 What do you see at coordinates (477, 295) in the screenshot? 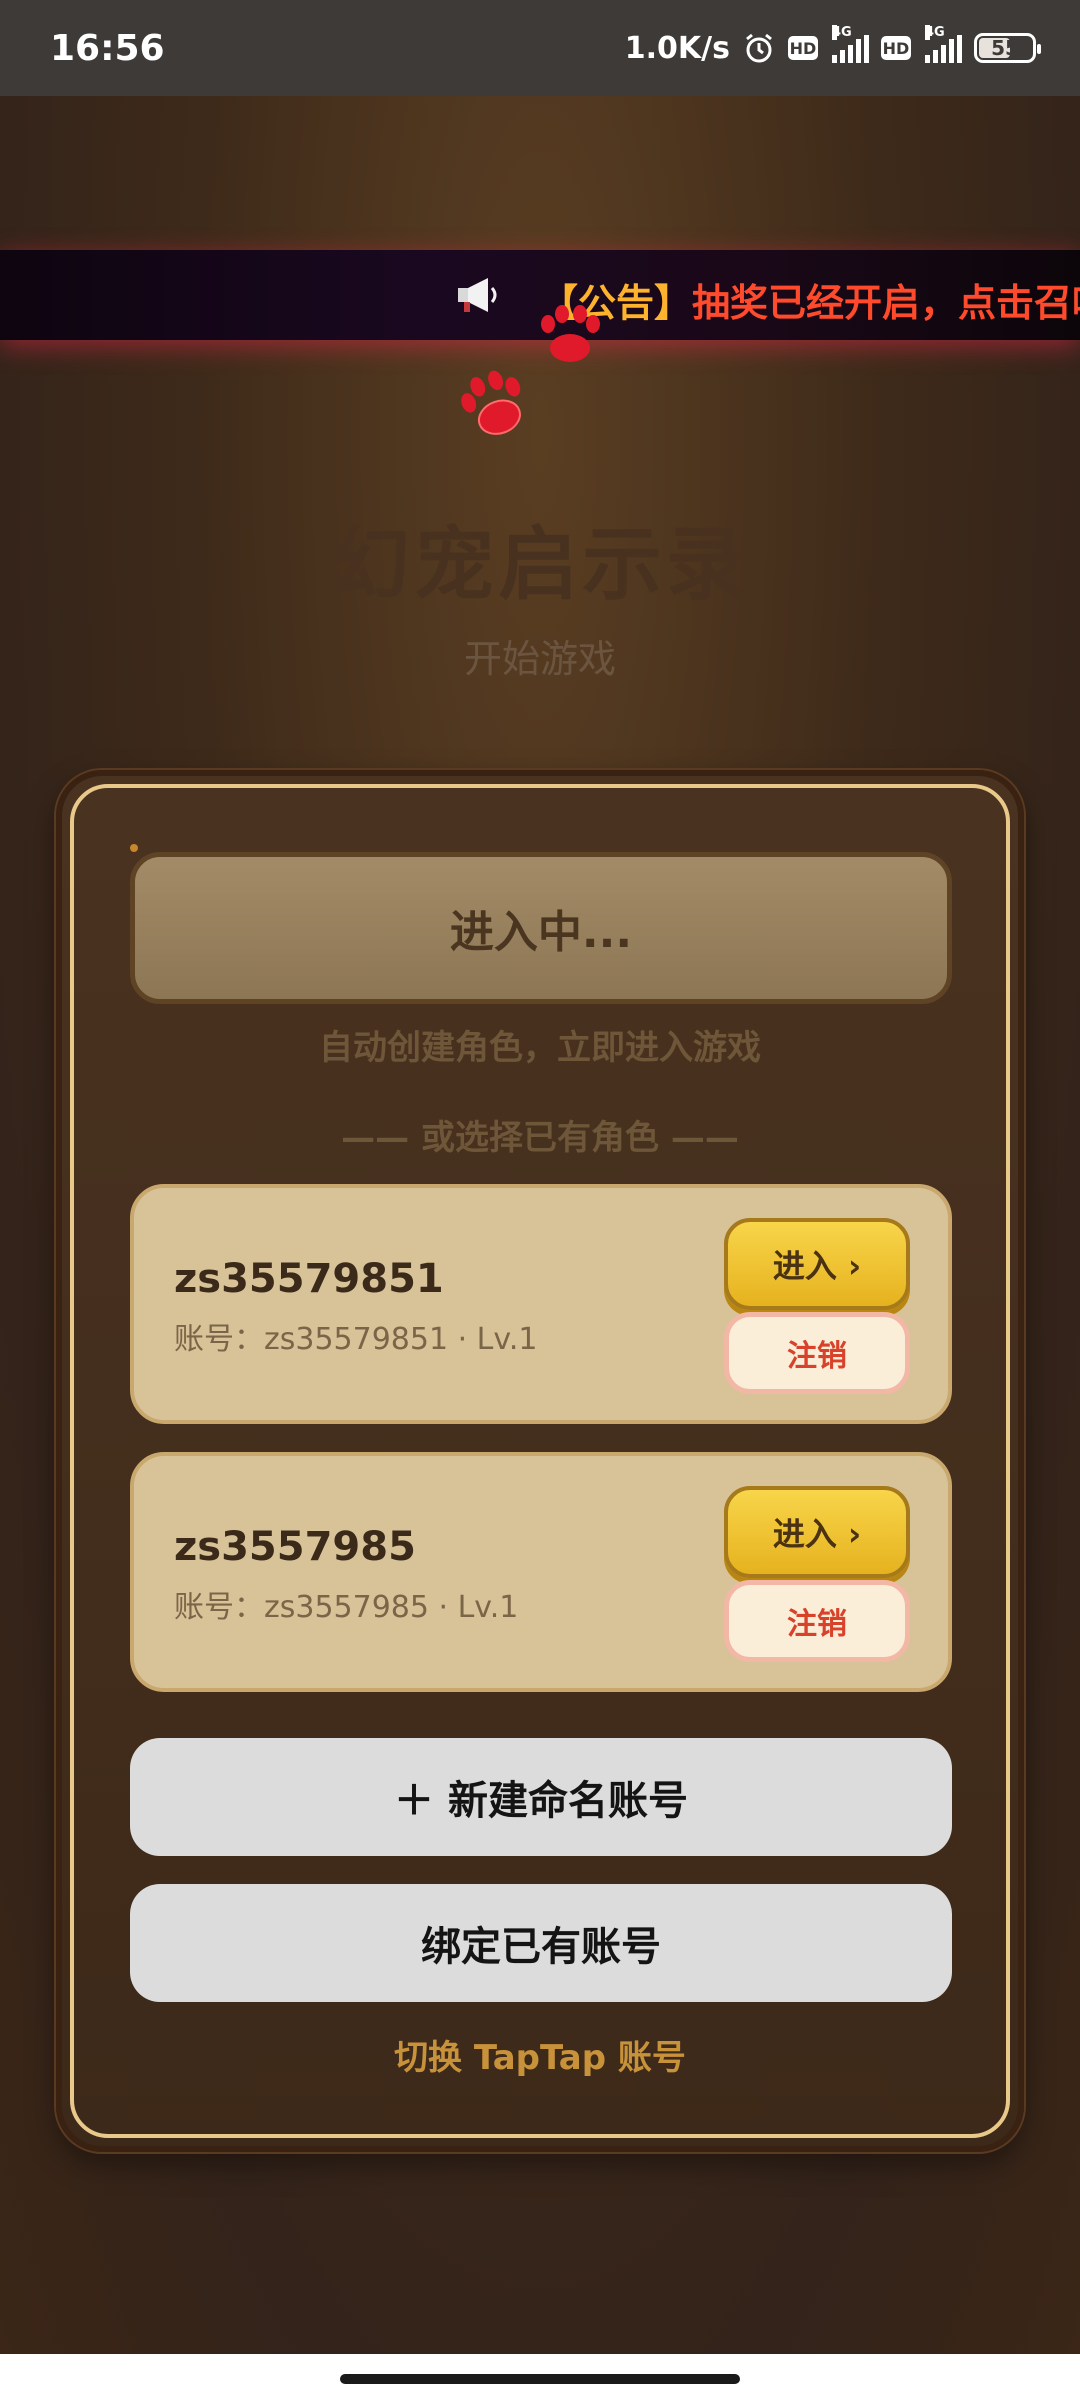
I see `megaphone-icon` at bounding box center [477, 295].